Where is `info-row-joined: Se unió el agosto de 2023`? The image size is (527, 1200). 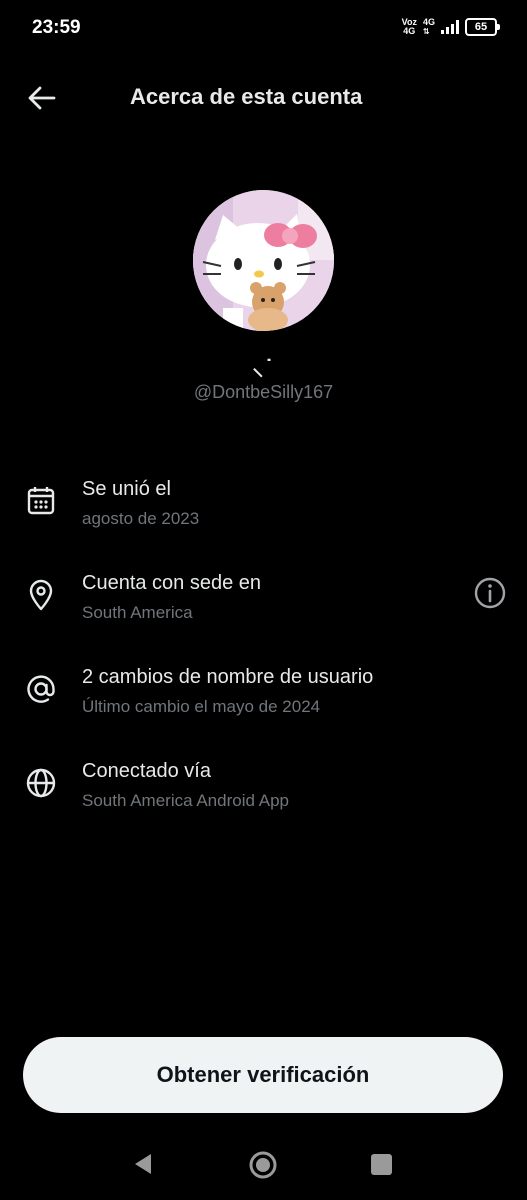
info-row-joined: Se unió el agosto de 2023 is located at coordinates (263, 505).